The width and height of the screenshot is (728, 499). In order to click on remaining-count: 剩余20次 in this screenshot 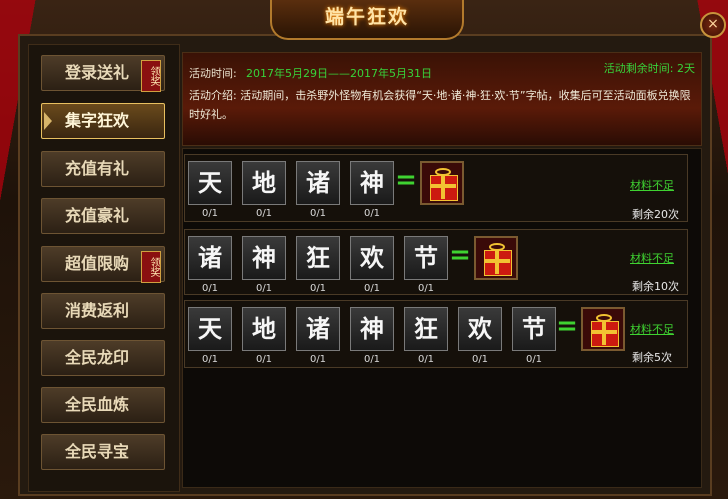, I will do `click(655, 214)`.